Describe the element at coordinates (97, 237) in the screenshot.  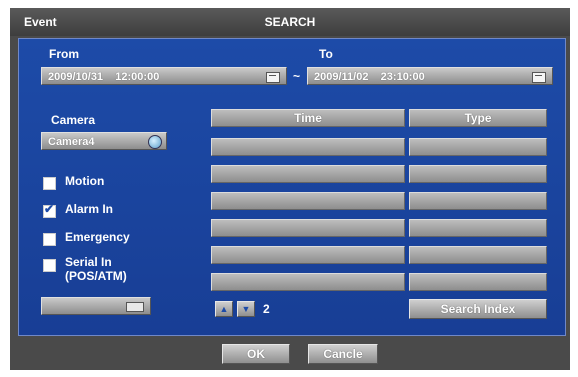
I see `emergency-label: Emergency` at that location.